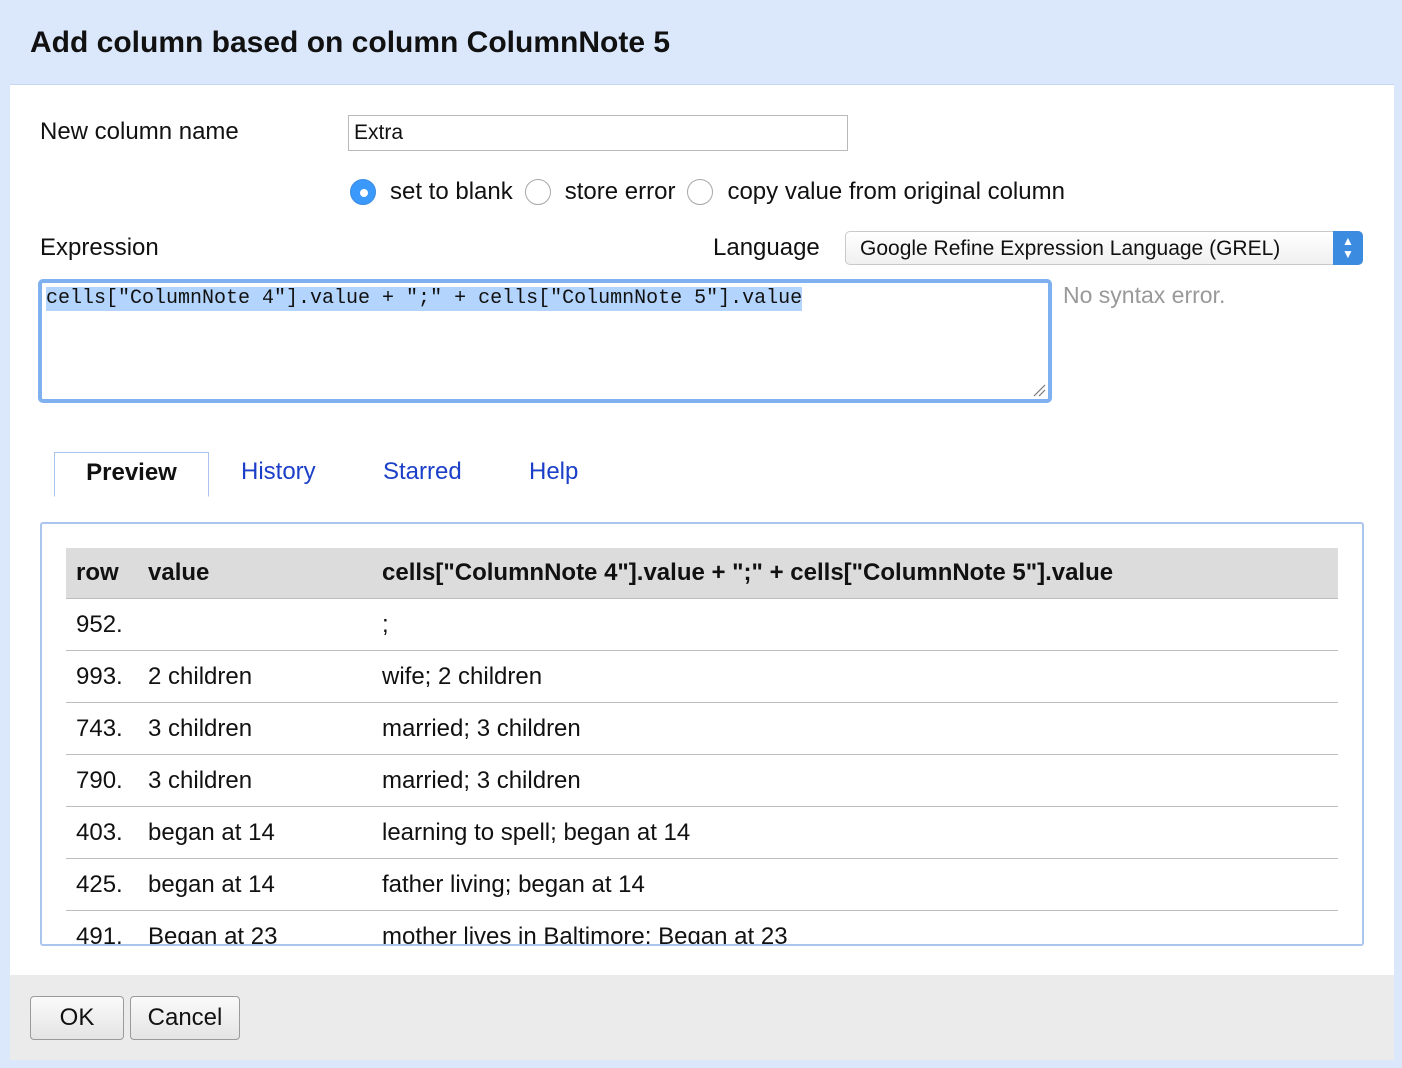 The width and height of the screenshot is (1402, 1068). What do you see at coordinates (537, 192) in the screenshot?
I see `radio-store-error` at bounding box center [537, 192].